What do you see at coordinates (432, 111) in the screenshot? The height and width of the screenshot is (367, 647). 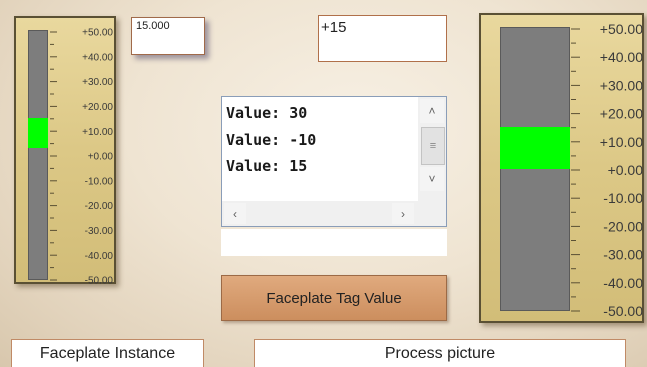 I see `chevron-up-icon: ˄` at bounding box center [432, 111].